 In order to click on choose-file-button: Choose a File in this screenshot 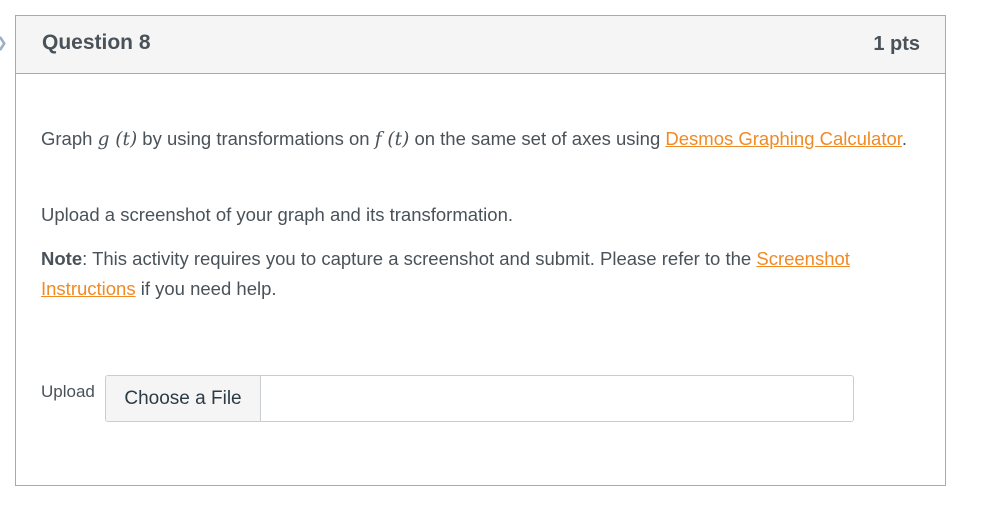, I will do `click(183, 398)`.